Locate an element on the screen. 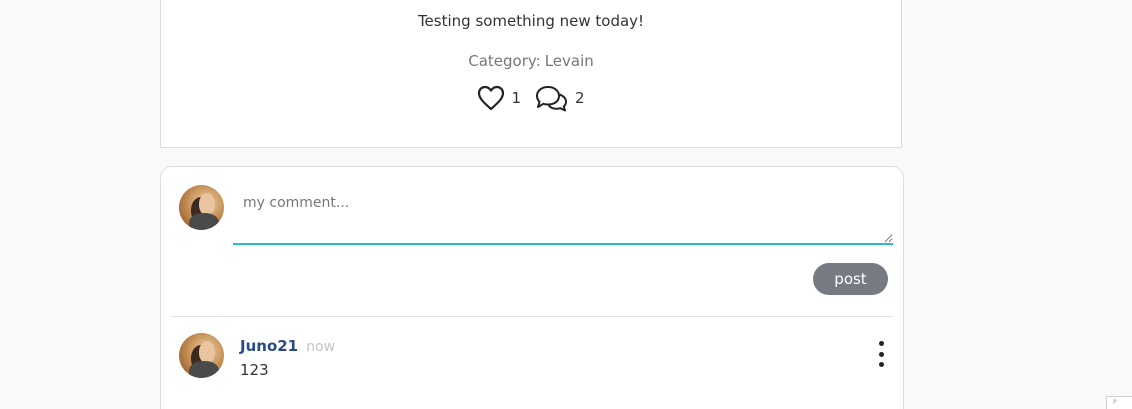 The image size is (1132, 409). category-value: Levain is located at coordinates (569, 61).